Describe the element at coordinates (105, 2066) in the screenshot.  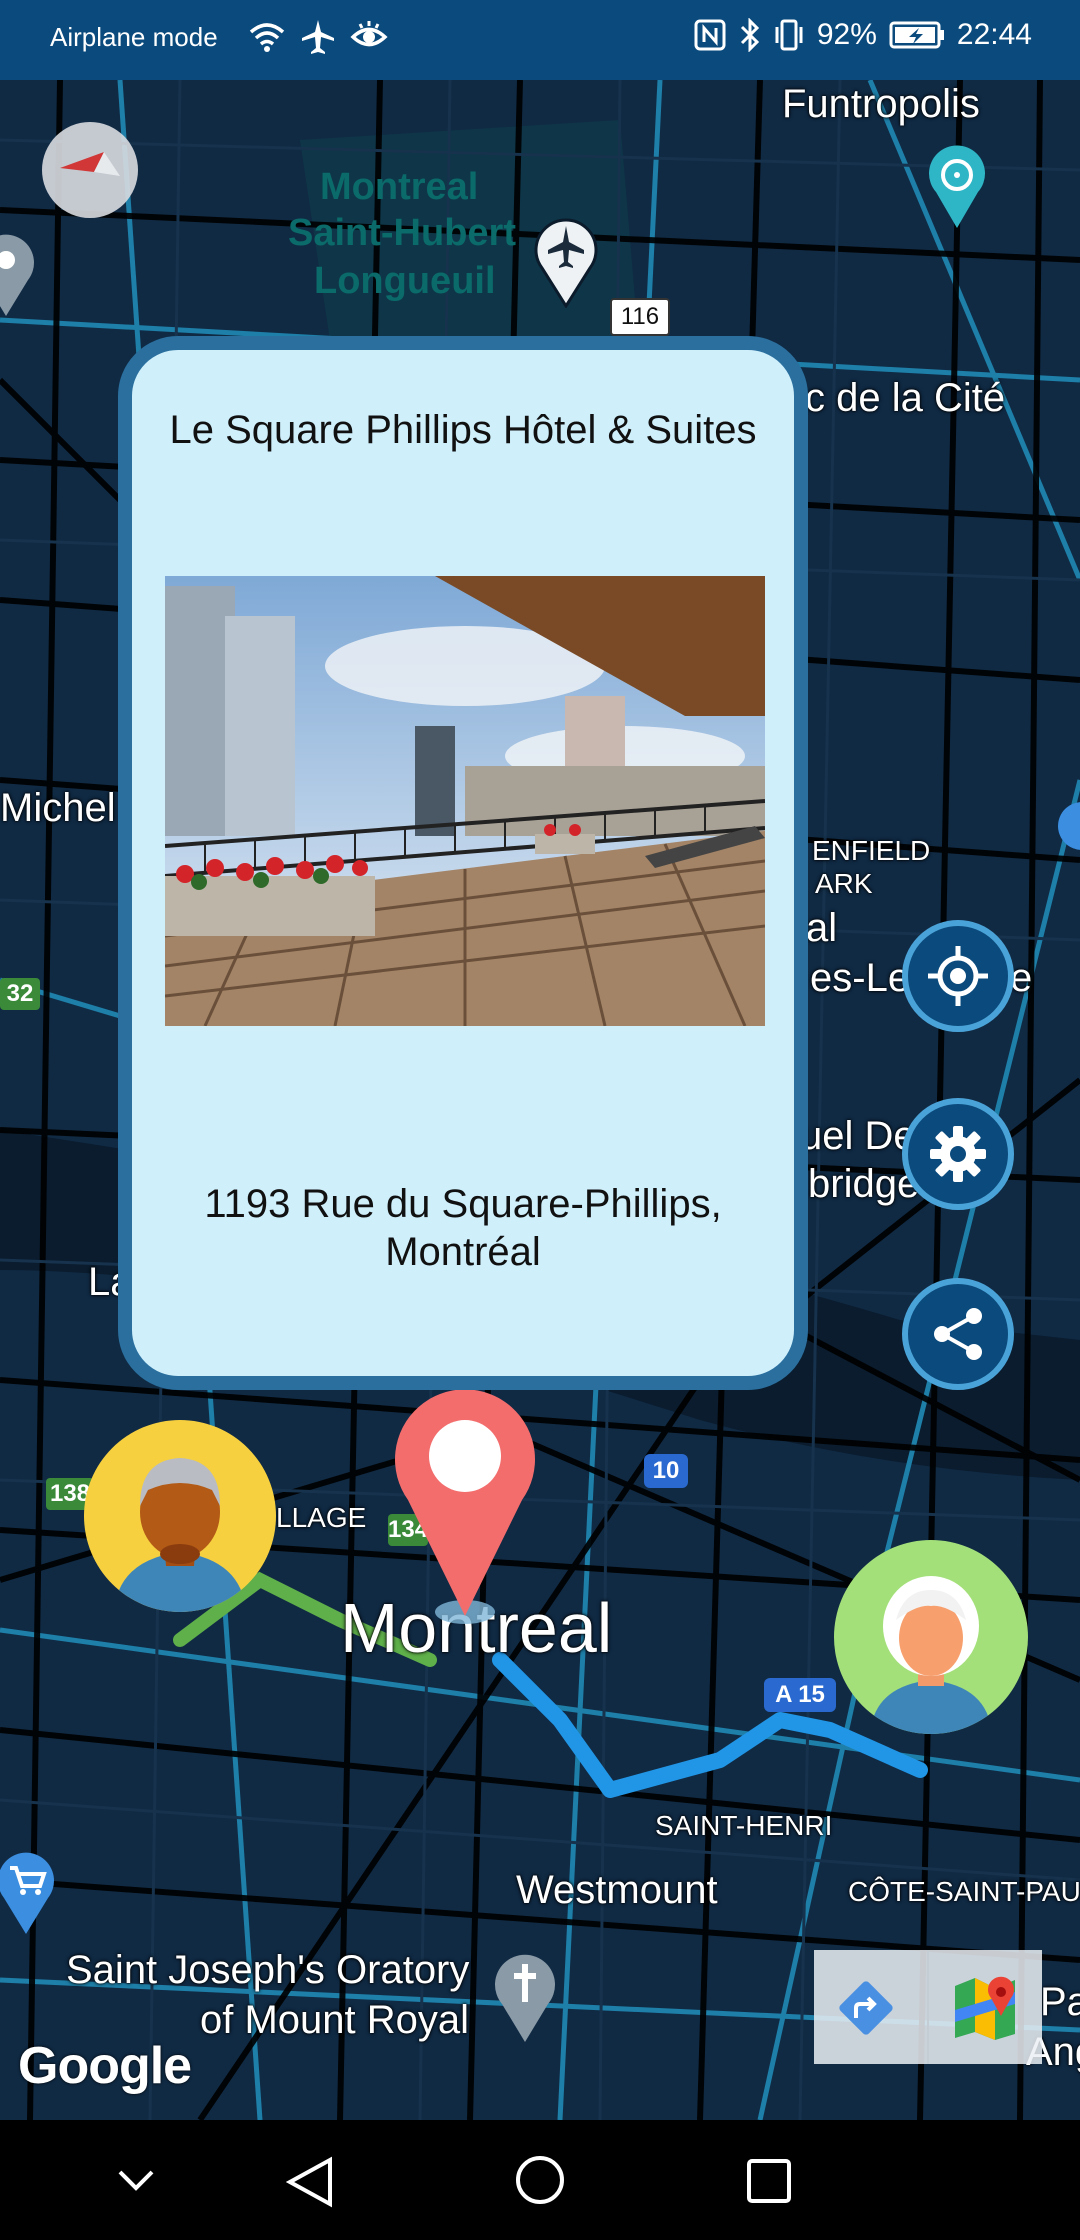
I see `google-attribution: Google` at that location.